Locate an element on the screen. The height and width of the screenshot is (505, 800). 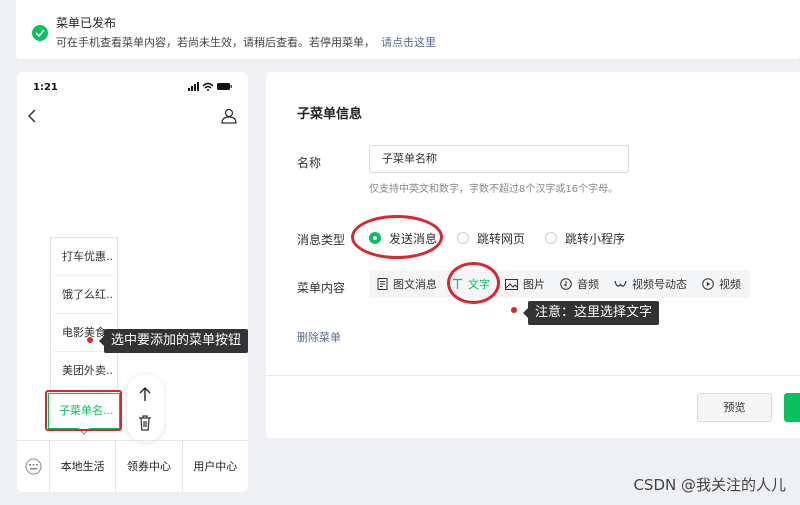
name-hint: 仅支持中英文和数字，字数不超过8个汉字或16个字母。 is located at coordinates (494, 189).